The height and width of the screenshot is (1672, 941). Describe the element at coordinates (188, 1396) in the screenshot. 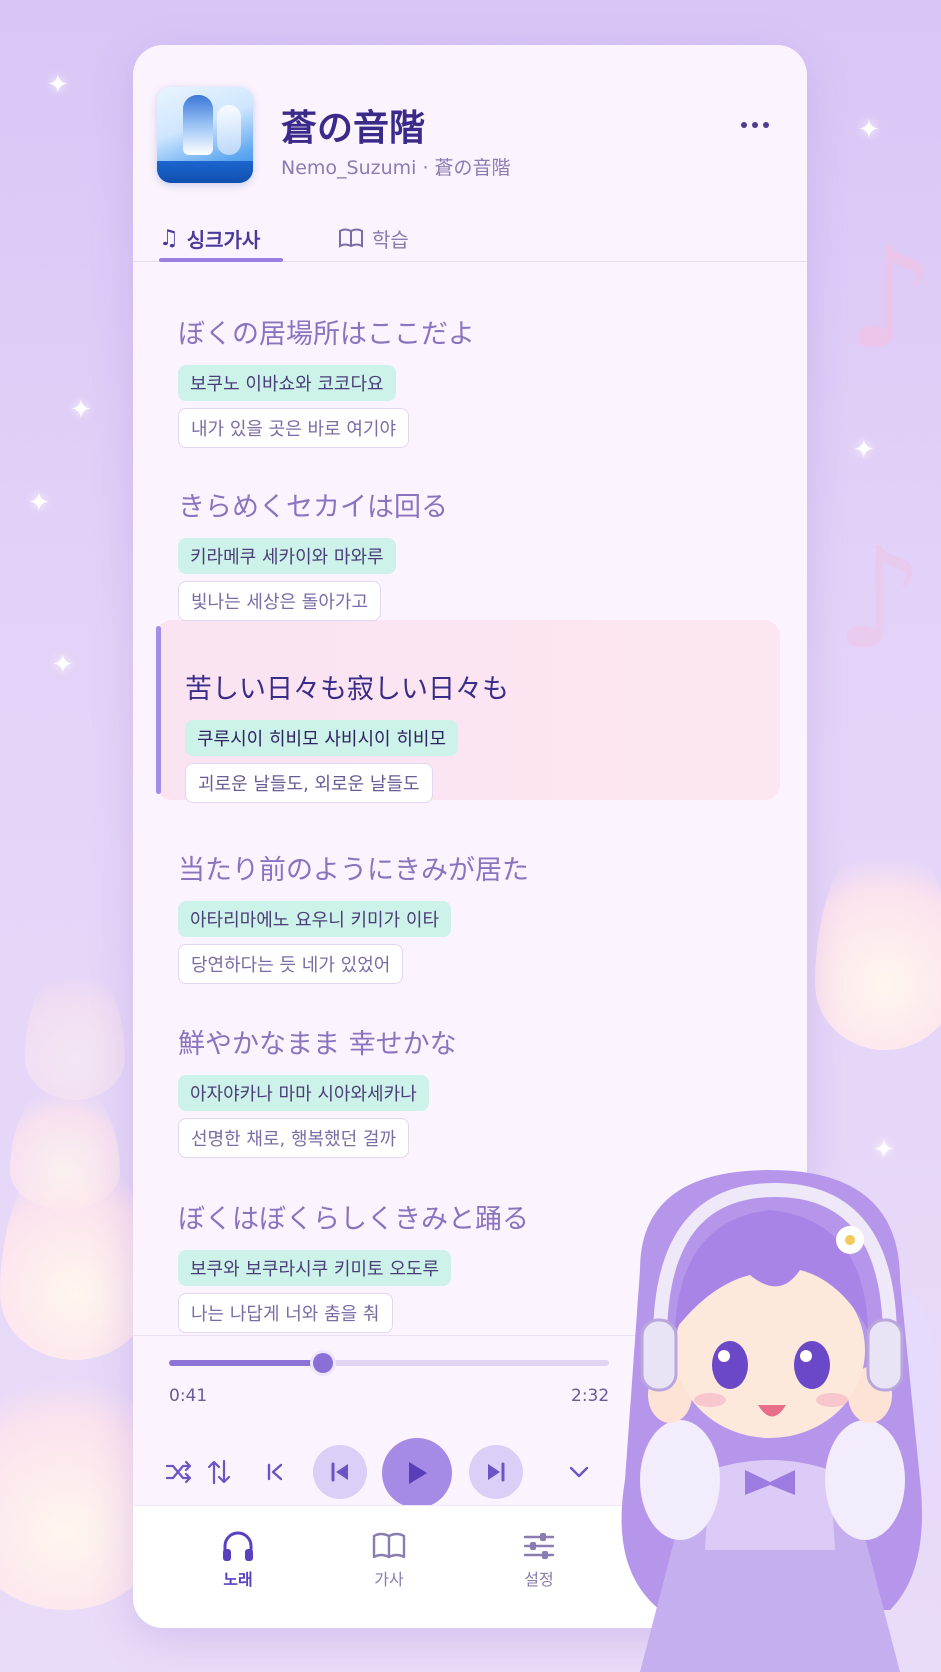

I see `current-time: 0:41` at that location.